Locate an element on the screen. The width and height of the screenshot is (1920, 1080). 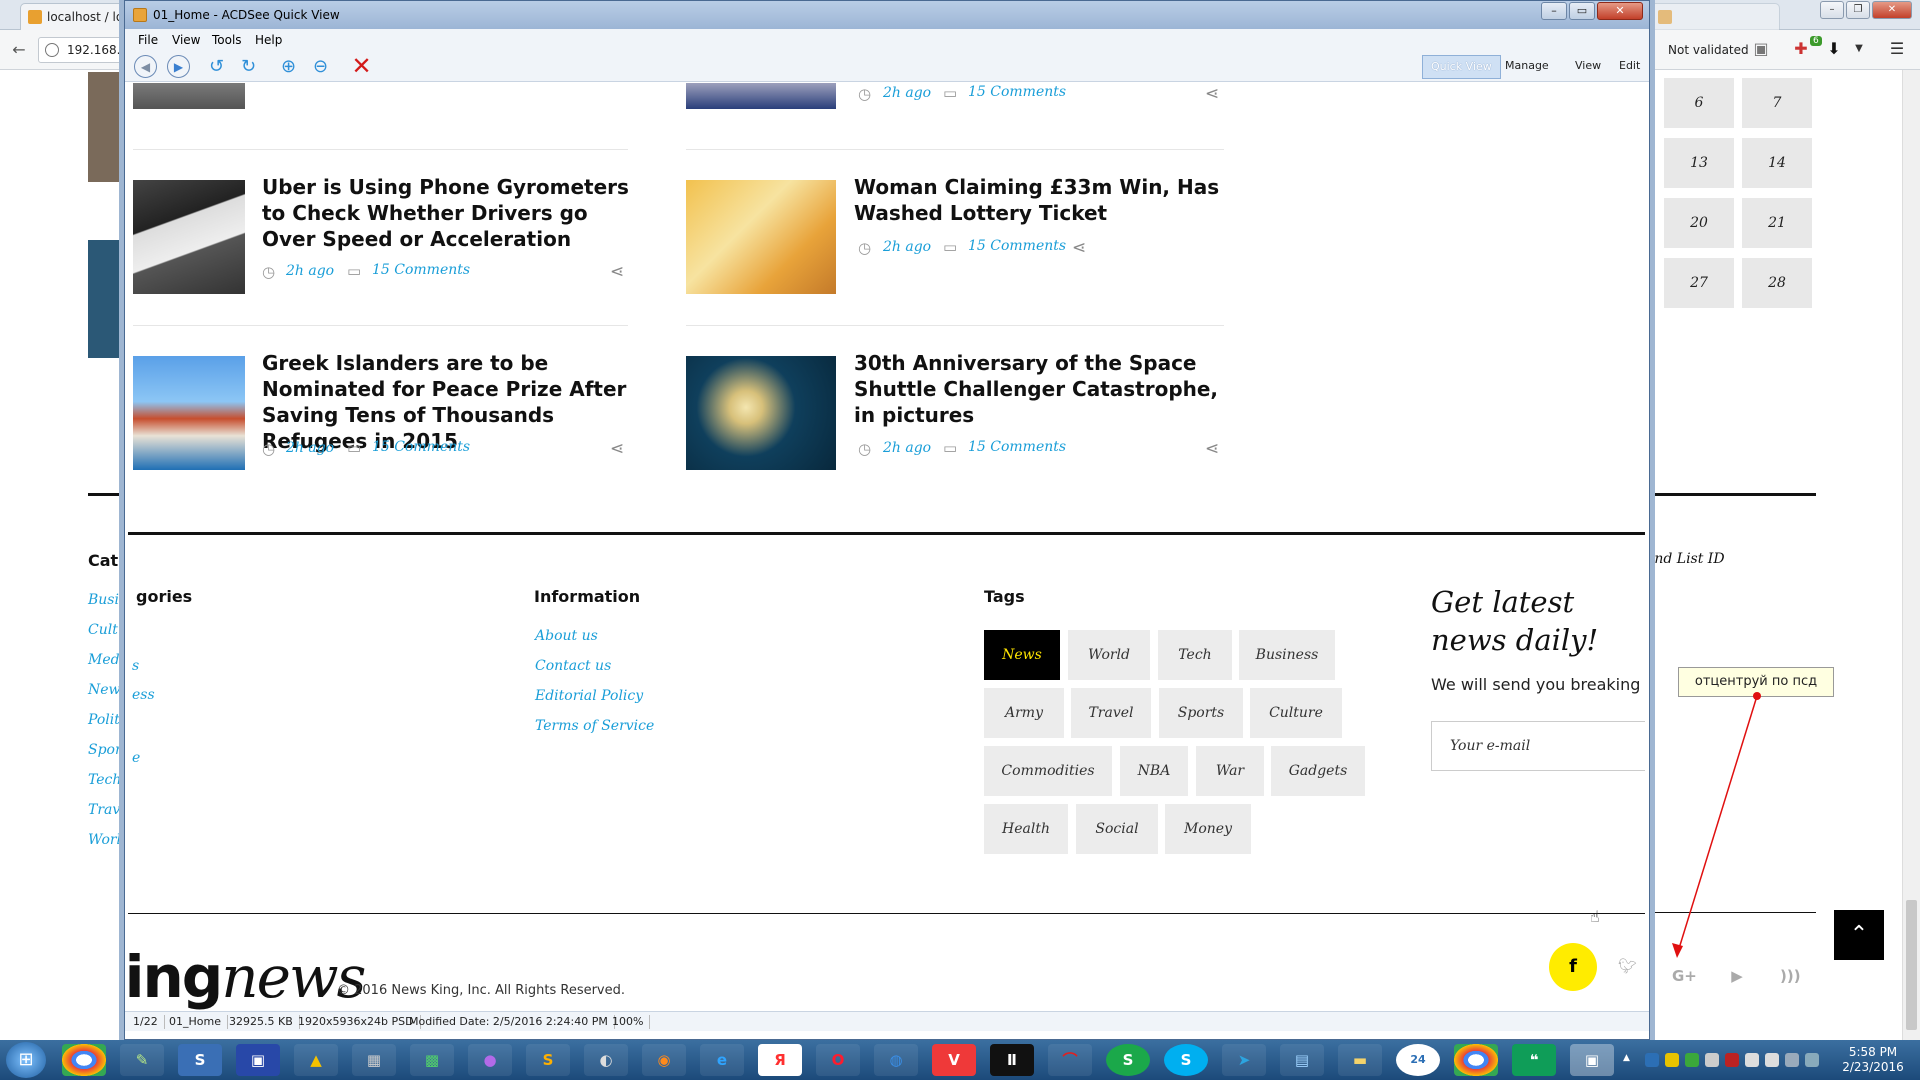
tag-tech: Tech is located at coordinates (1195, 655).